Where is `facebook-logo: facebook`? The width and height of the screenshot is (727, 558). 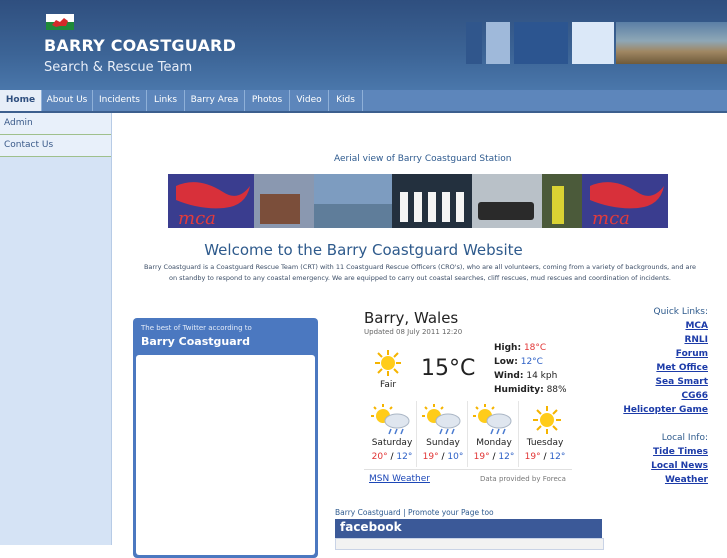 facebook-logo: facebook is located at coordinates (371, 527).